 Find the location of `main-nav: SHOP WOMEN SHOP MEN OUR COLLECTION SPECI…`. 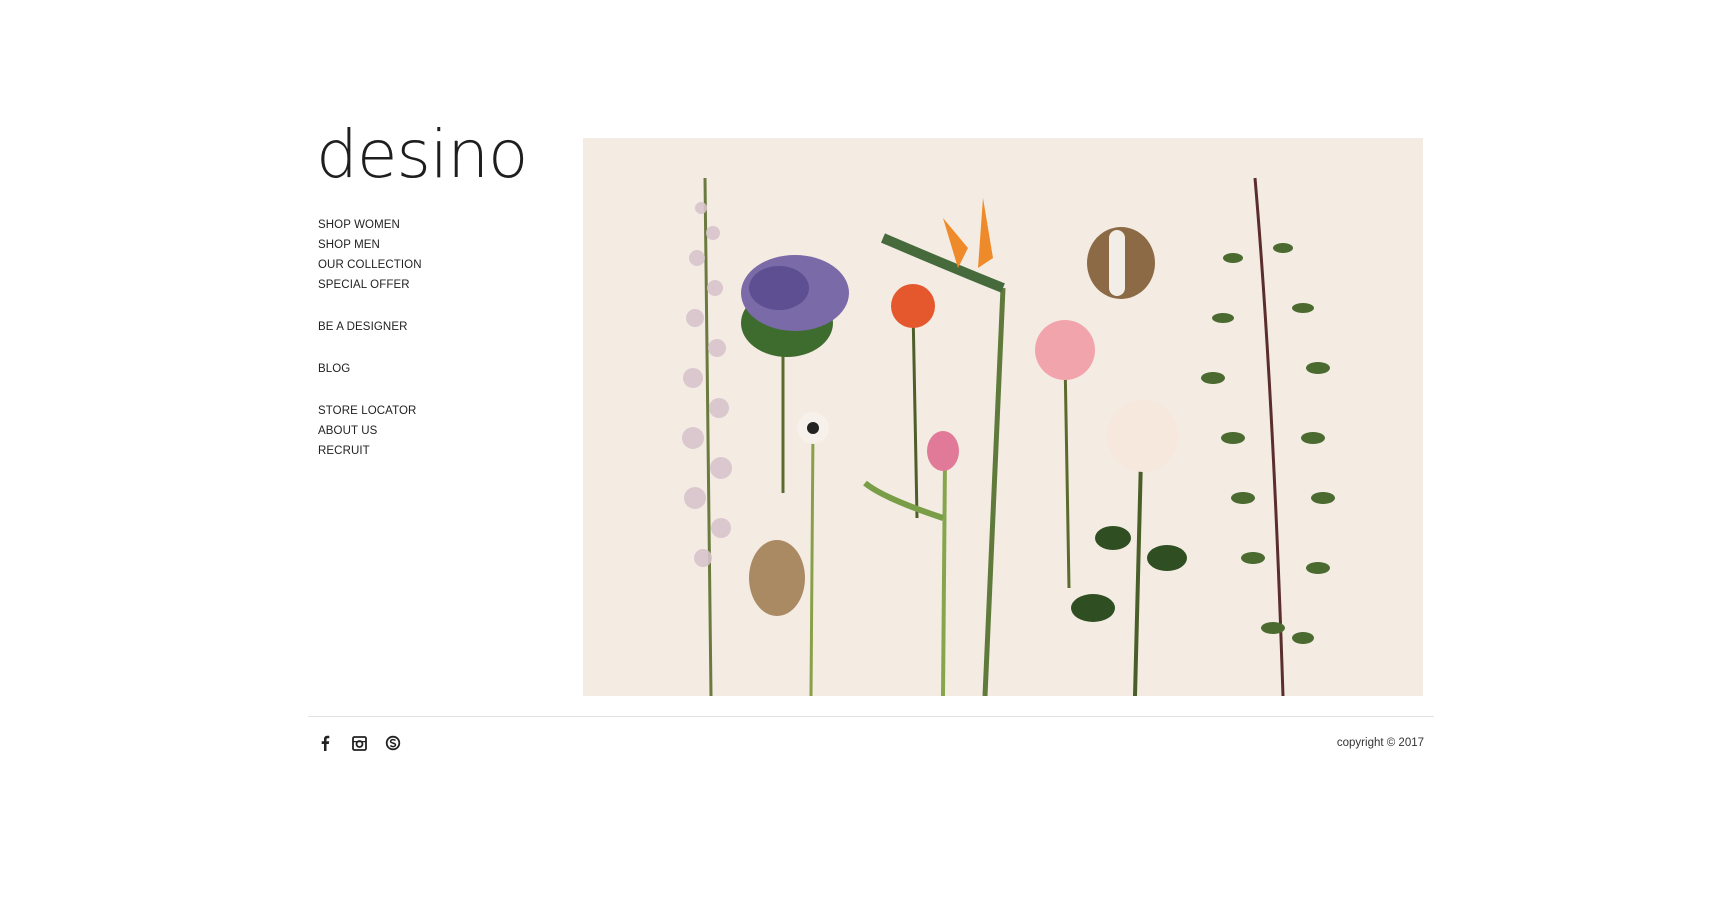

main-nav: SHOP WOMEN SHOP MEN OUR COLLECTION SPECI… is located at coordinates (428, 349).